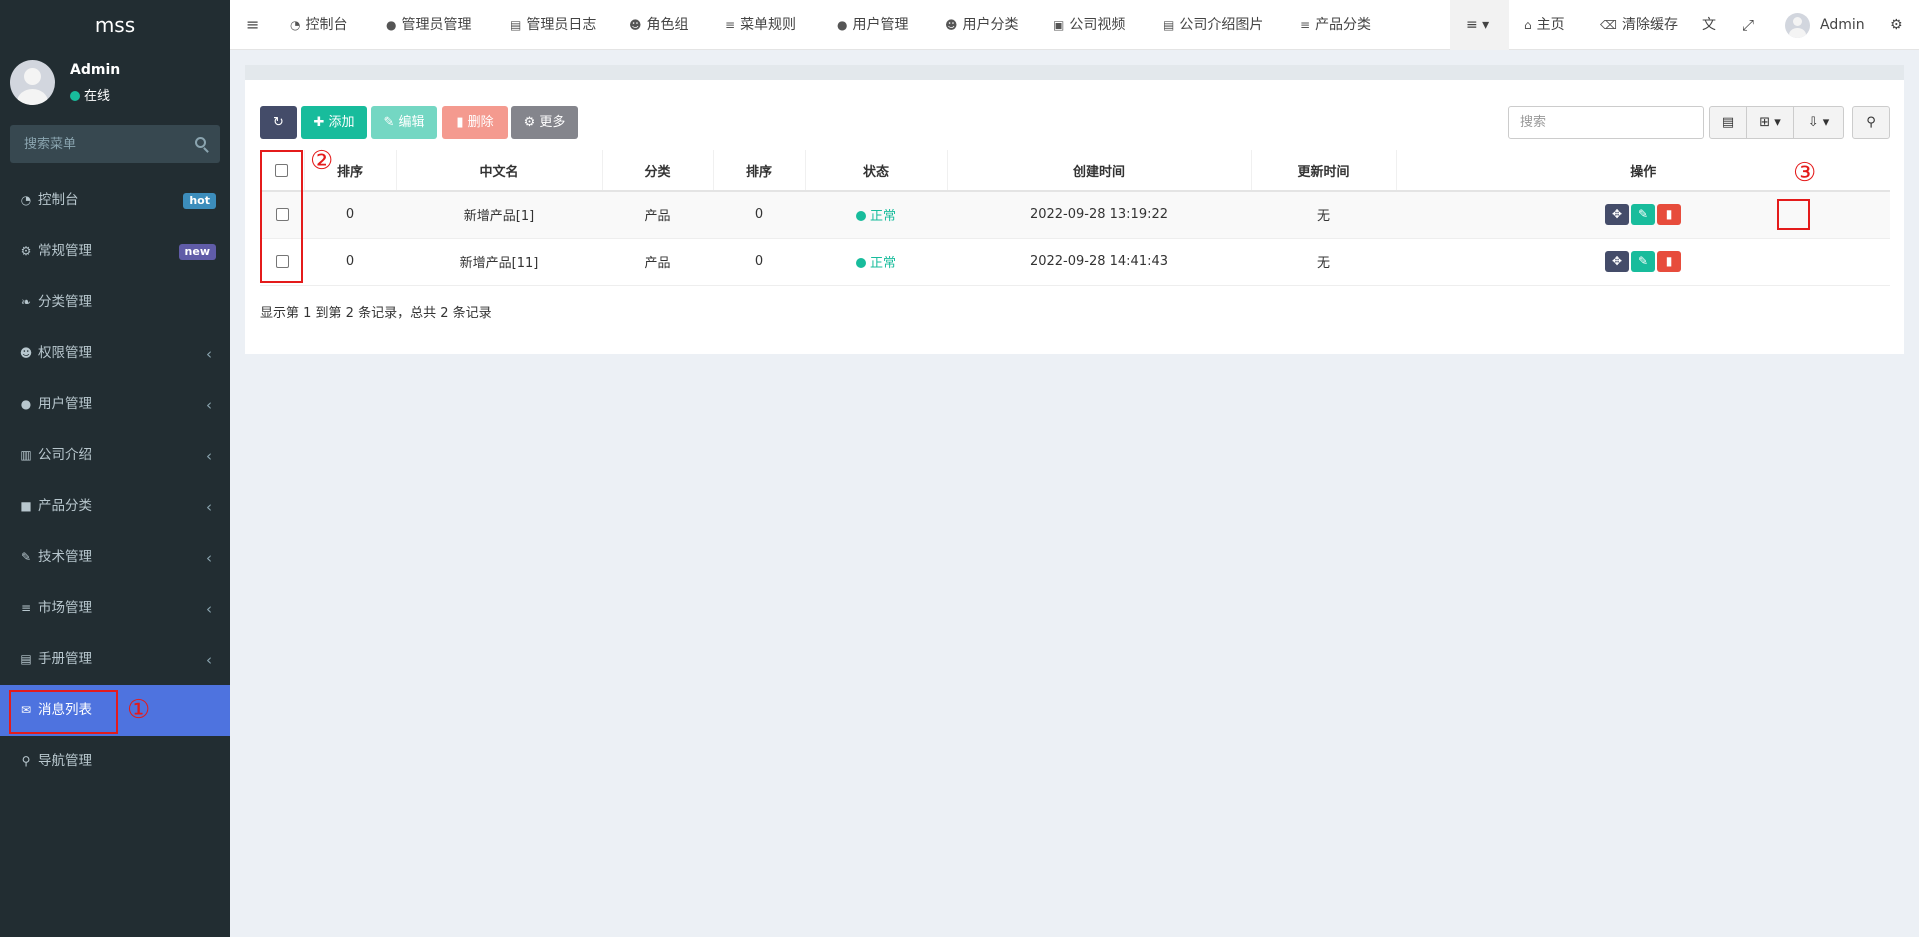  What do you see at coordinates (115, 200) in the screenshot?
I see `sidebar-item-0: ◔ 控制台 hot` at bounding box center [115, 200].